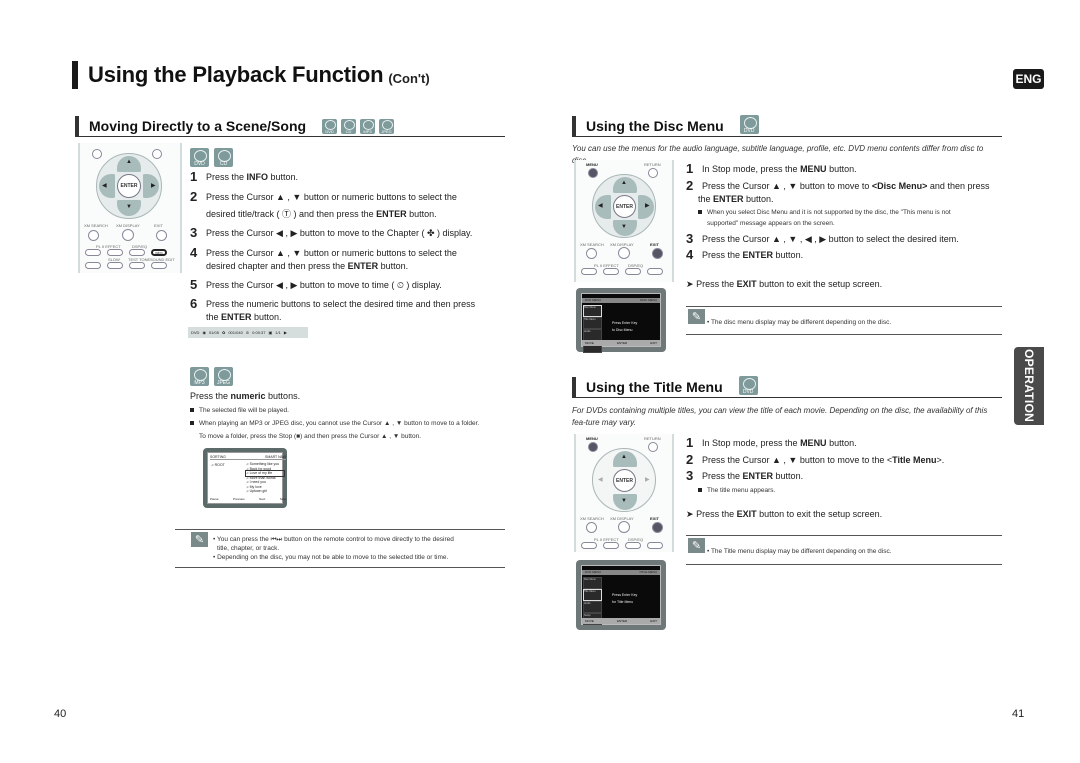 The width and height of the screenshot is (1080, 763). Describe the element at coordinates (128, 225) in the screenshot. I see `xm-display-label: XM DISPLAY` at that location.